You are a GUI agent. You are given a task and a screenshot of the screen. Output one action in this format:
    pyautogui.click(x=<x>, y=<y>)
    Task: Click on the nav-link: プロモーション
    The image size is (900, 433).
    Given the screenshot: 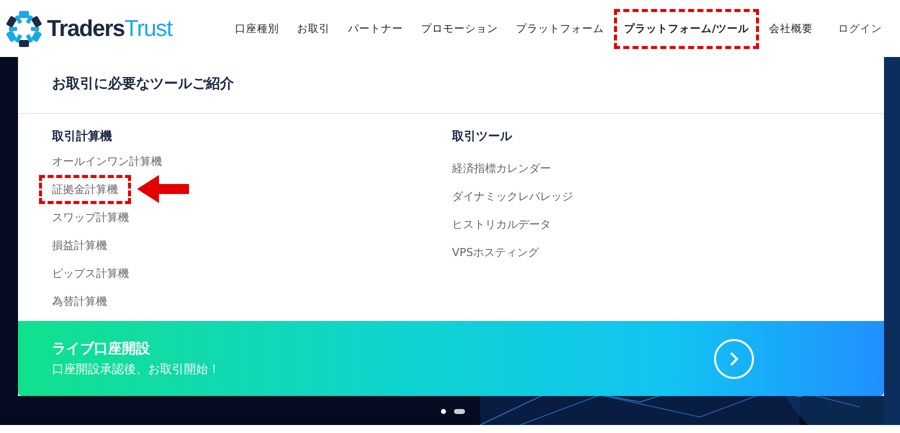 What is the action you would take?
    pyautogui.click(x=459, y=28)
    